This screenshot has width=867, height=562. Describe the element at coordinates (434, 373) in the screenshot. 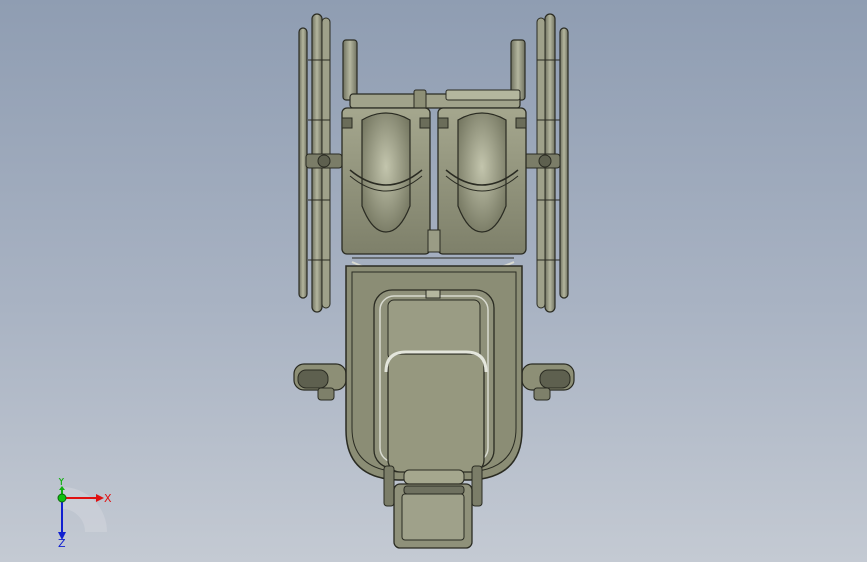

I see `chair-body` at that location.